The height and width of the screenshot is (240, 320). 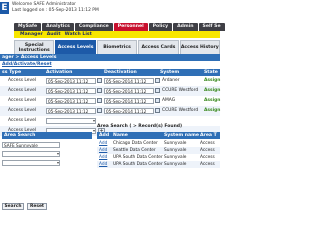 I want to click on tab-access-history: Access History, so click(x=200, y=47).